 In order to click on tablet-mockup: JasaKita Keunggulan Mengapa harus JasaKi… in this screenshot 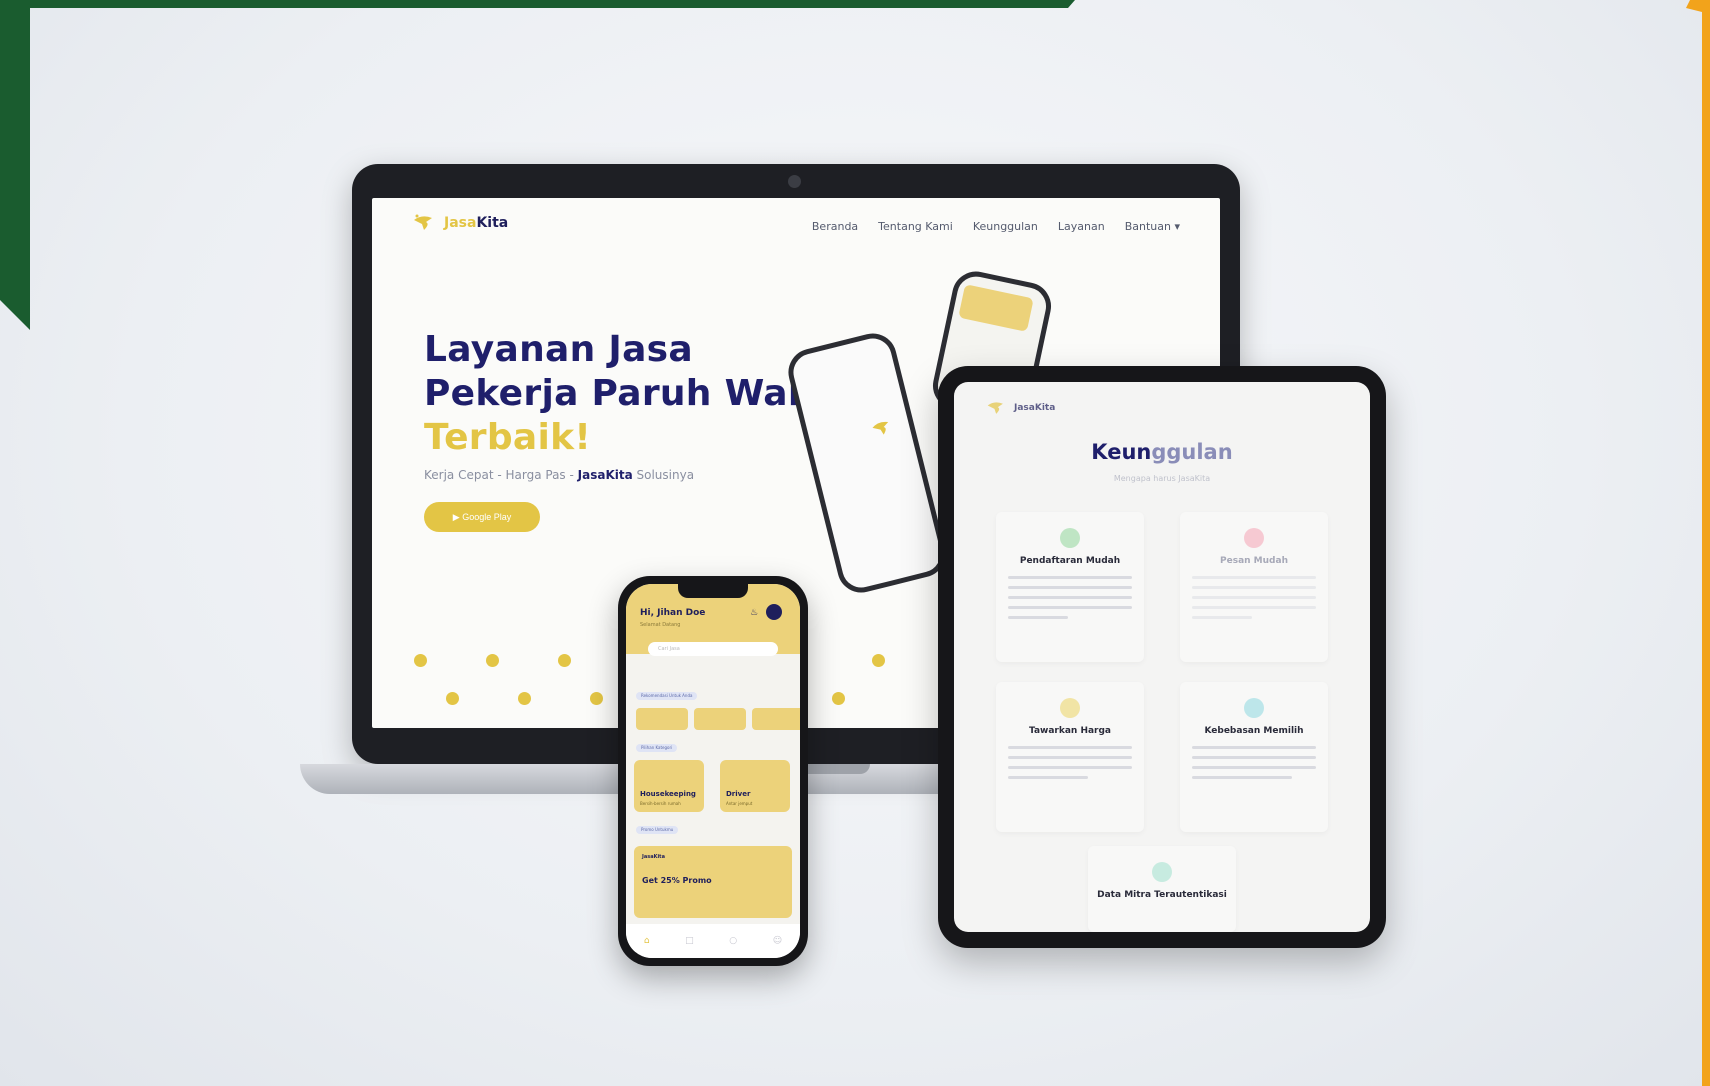, I will do `click(1162, 657)`.